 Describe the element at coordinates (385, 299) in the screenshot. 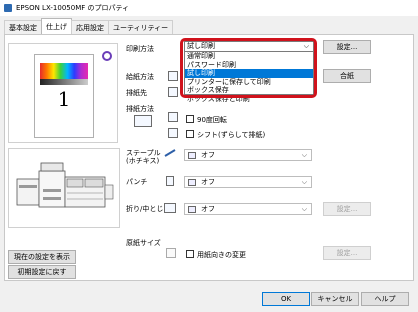

I see `help-button: ヘルプ` at that location.